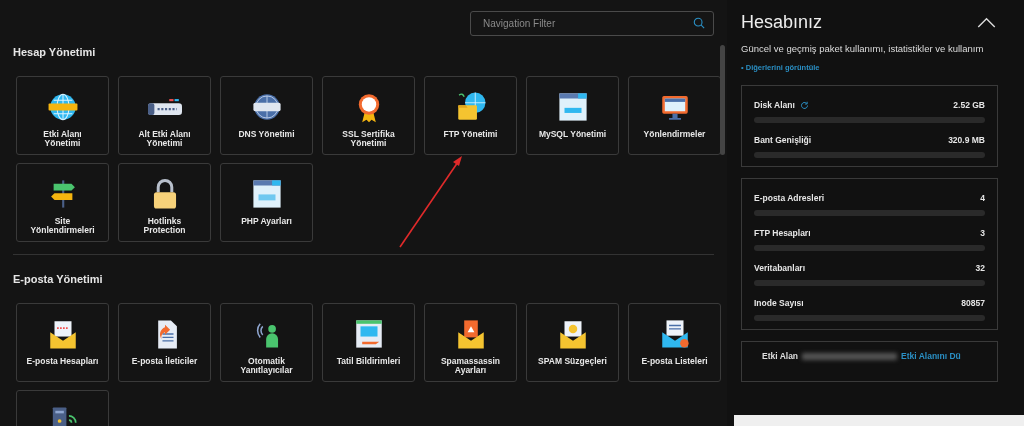 This screenshot has height=426, width=1024. I want to click on tool-tile: E-posta Listeleri, so click(674, 342).